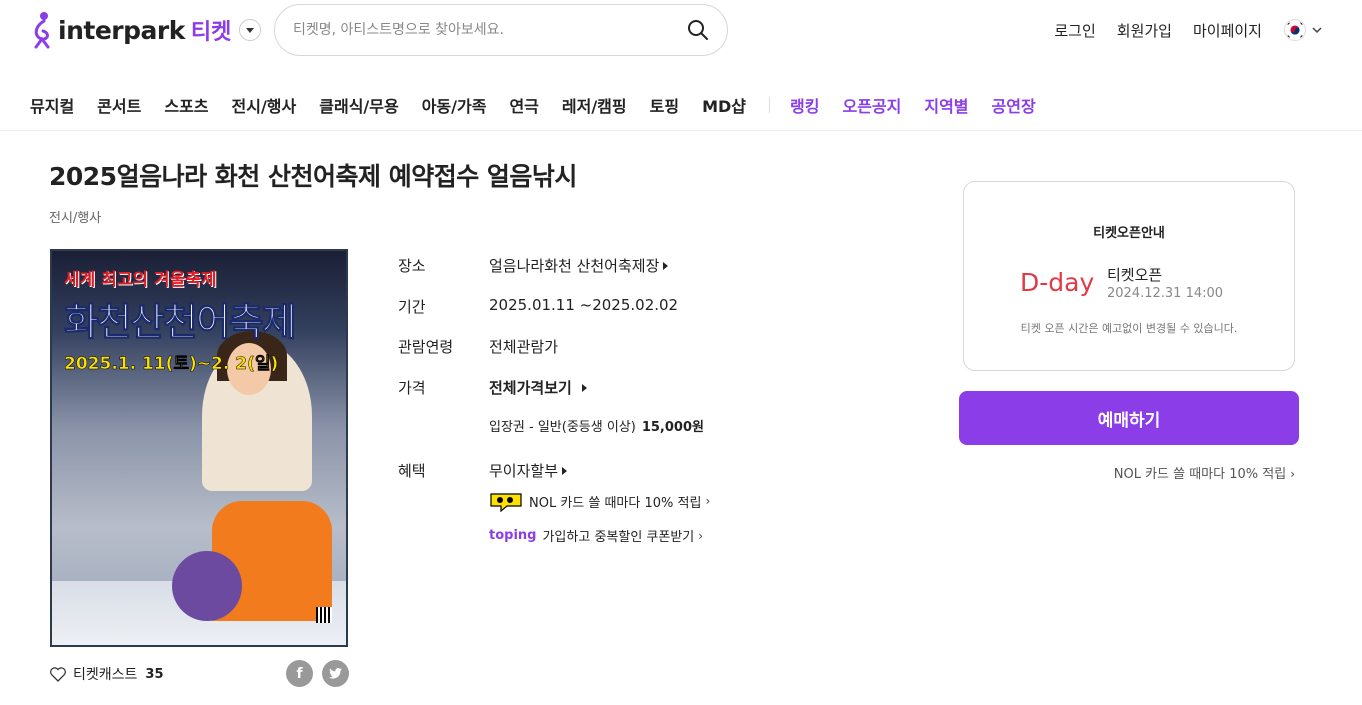 The height and width of the screenshot is (705, 1362). What do you see at coordinates (594, 105) in the screenshot?
I see `nav-leisure: 레저/캠핑` at bounding box center [594, 105].